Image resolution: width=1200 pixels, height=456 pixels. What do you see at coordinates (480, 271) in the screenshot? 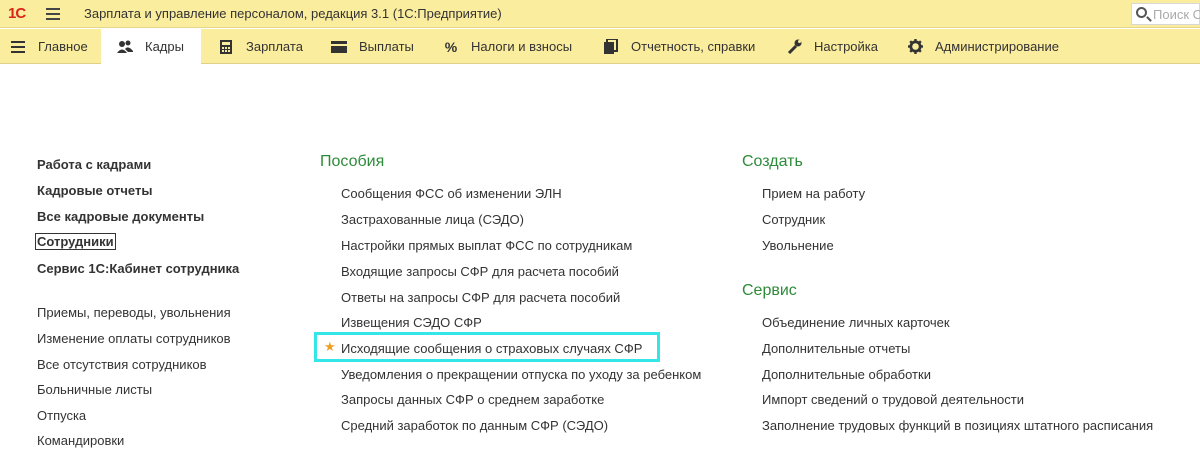
I see `link-incoming-sfr-requests: Входящие запросы СФР для расчета пособий` at bounding box center [480, 271].